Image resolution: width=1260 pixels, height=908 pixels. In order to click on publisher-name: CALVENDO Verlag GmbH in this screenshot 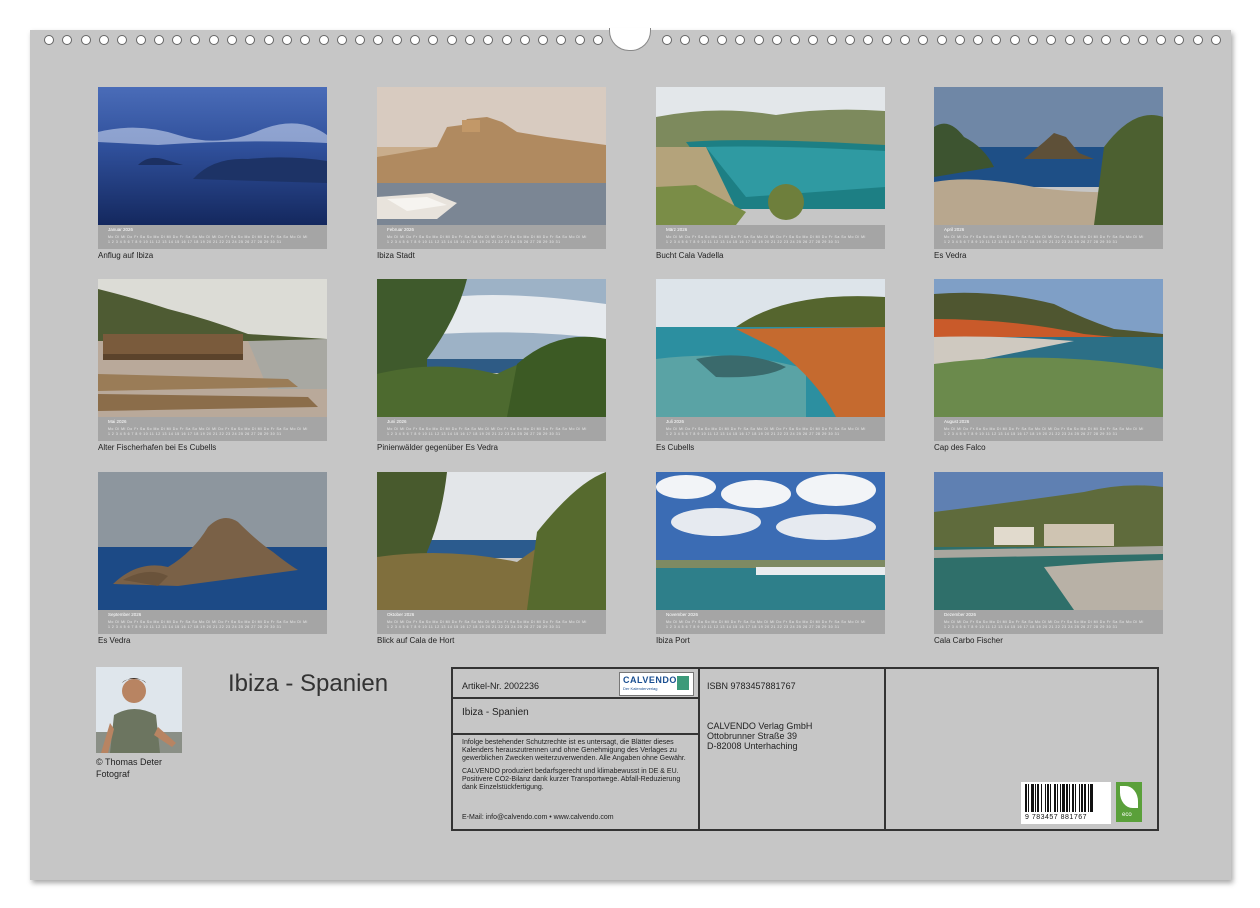, I will do `click(760, 726)`.